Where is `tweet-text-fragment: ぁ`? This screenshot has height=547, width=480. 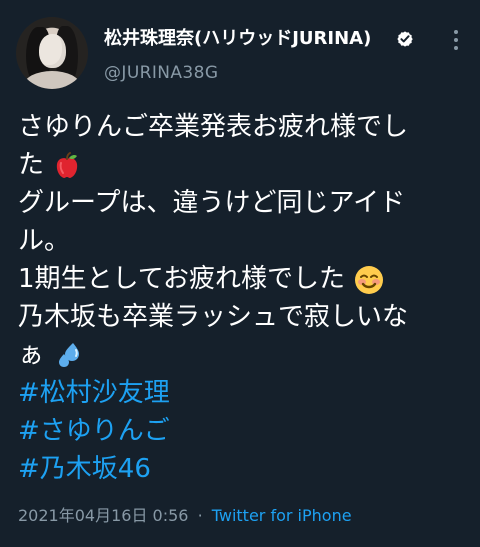 tweet-text-fragment: ぁ is located at coordinates (31, 355).